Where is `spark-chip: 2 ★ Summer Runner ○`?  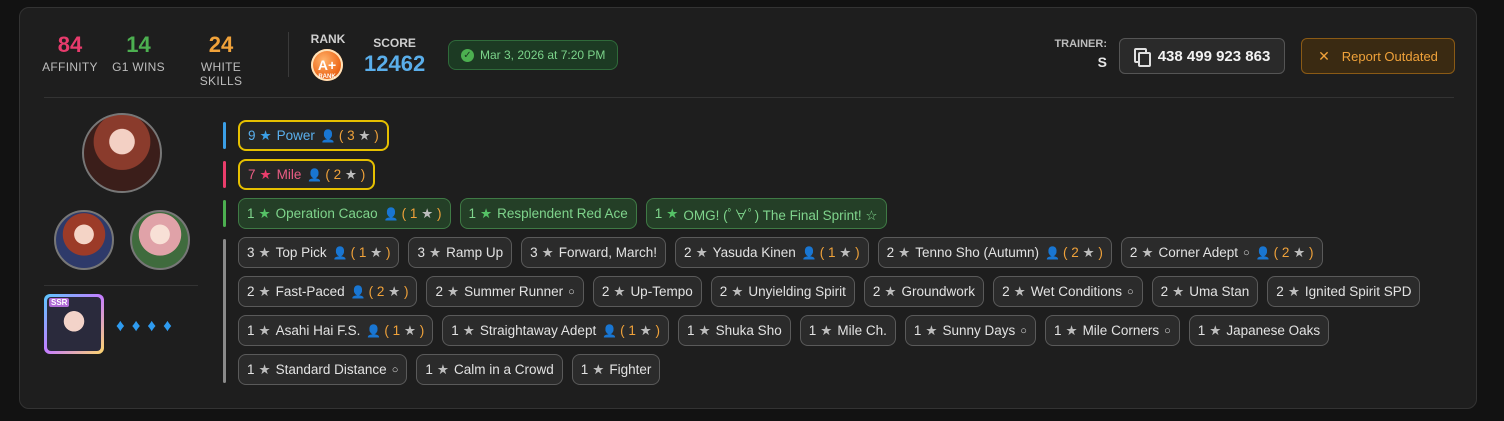
spark-chip: 2 ★ Summer Runner ○ is located at coordinates (505, 291).